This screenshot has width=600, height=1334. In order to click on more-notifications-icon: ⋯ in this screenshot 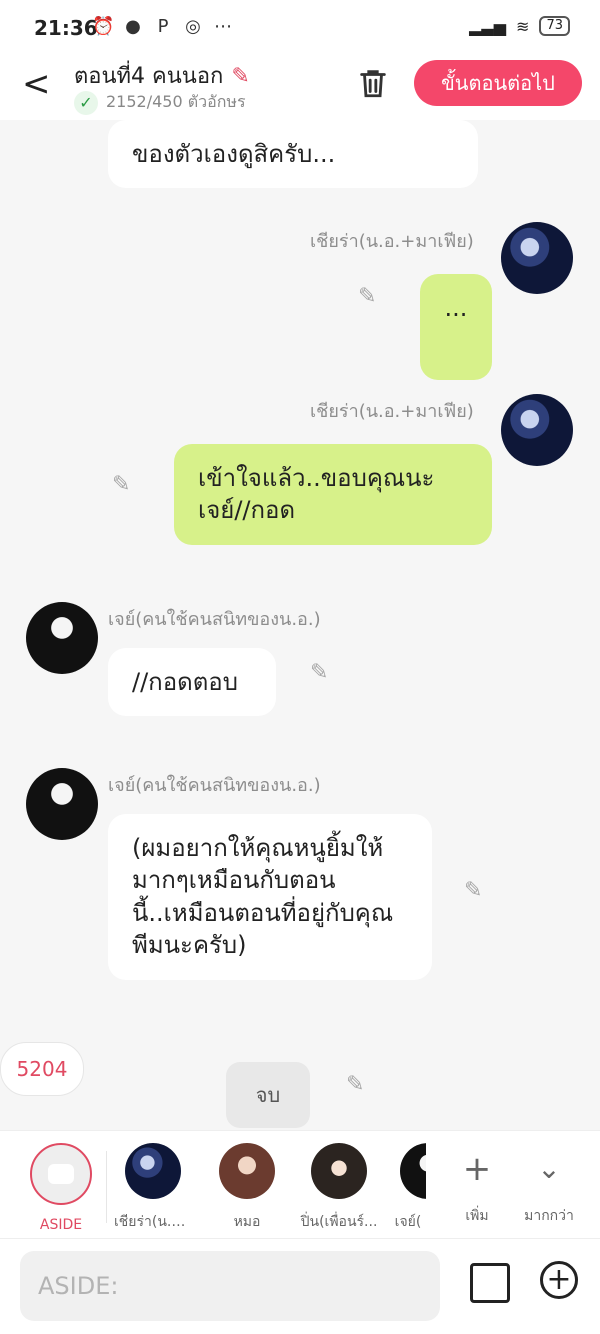, I will do `click(223, 26)`.